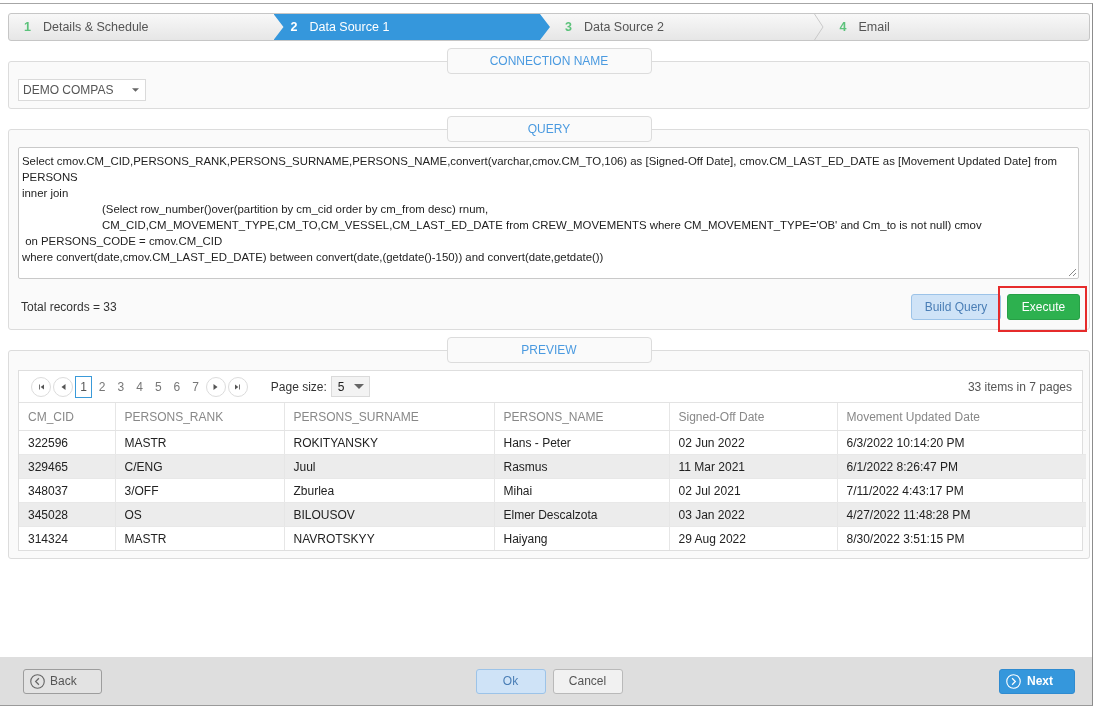  I want to click on next-page-icon, so click(216, 386).